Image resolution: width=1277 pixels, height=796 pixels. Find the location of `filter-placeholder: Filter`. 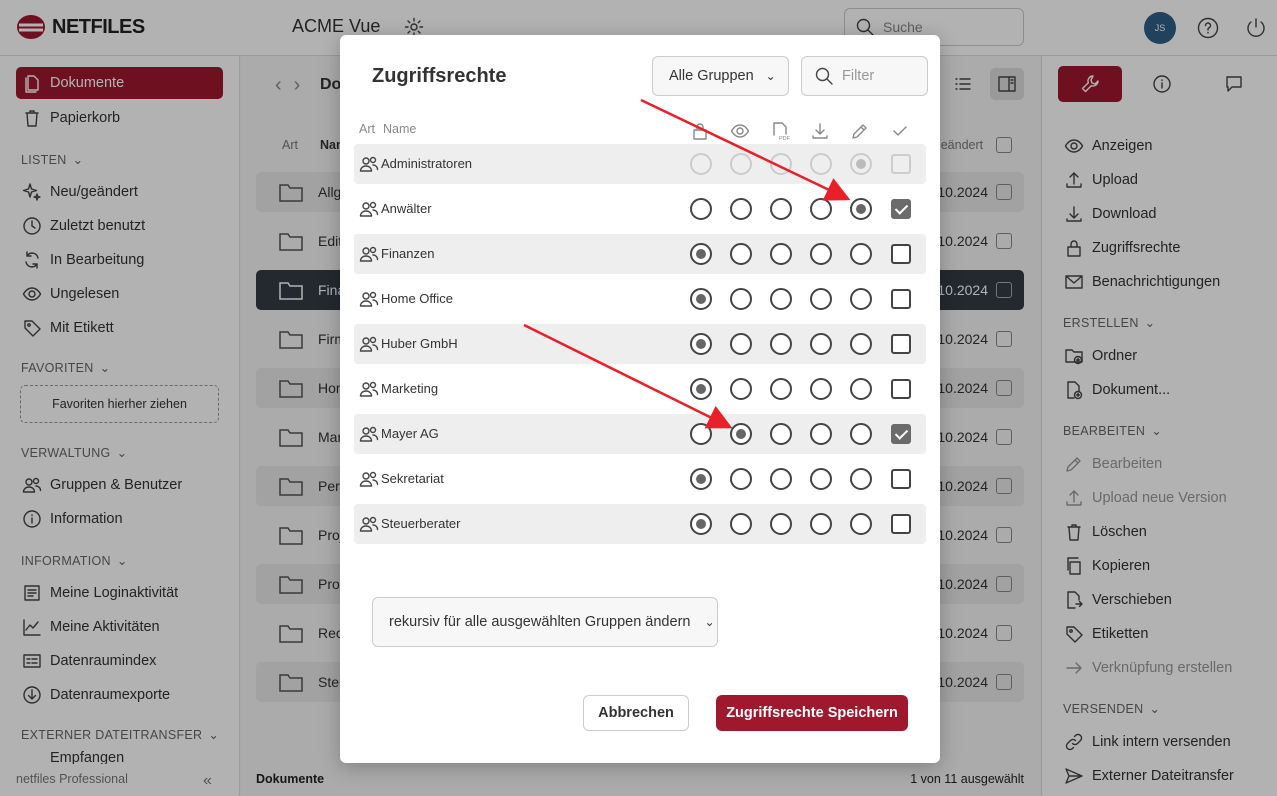

filter-placeholder: Filter is located at coordinates (858, 76).